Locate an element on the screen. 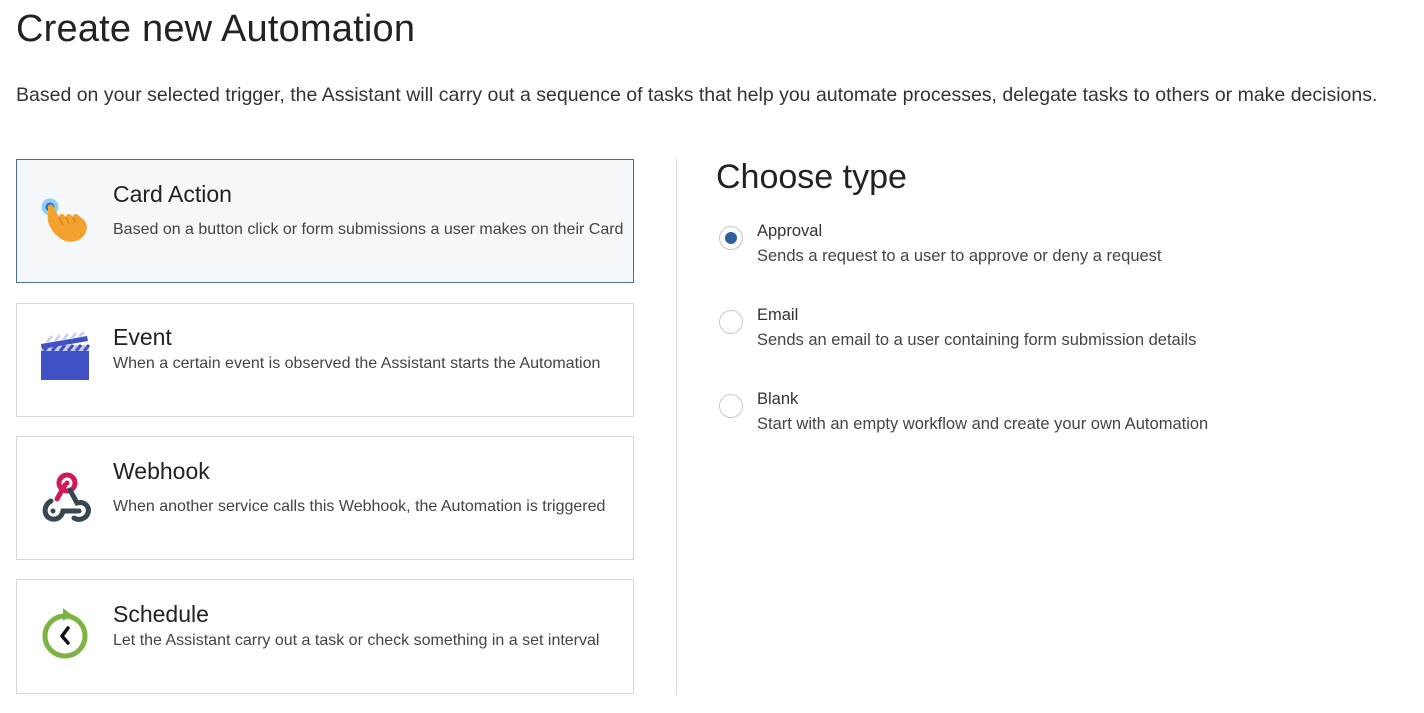 This screenshot has width=1424, height=713. hand-tap-icon is located at coordinates (66, 223).